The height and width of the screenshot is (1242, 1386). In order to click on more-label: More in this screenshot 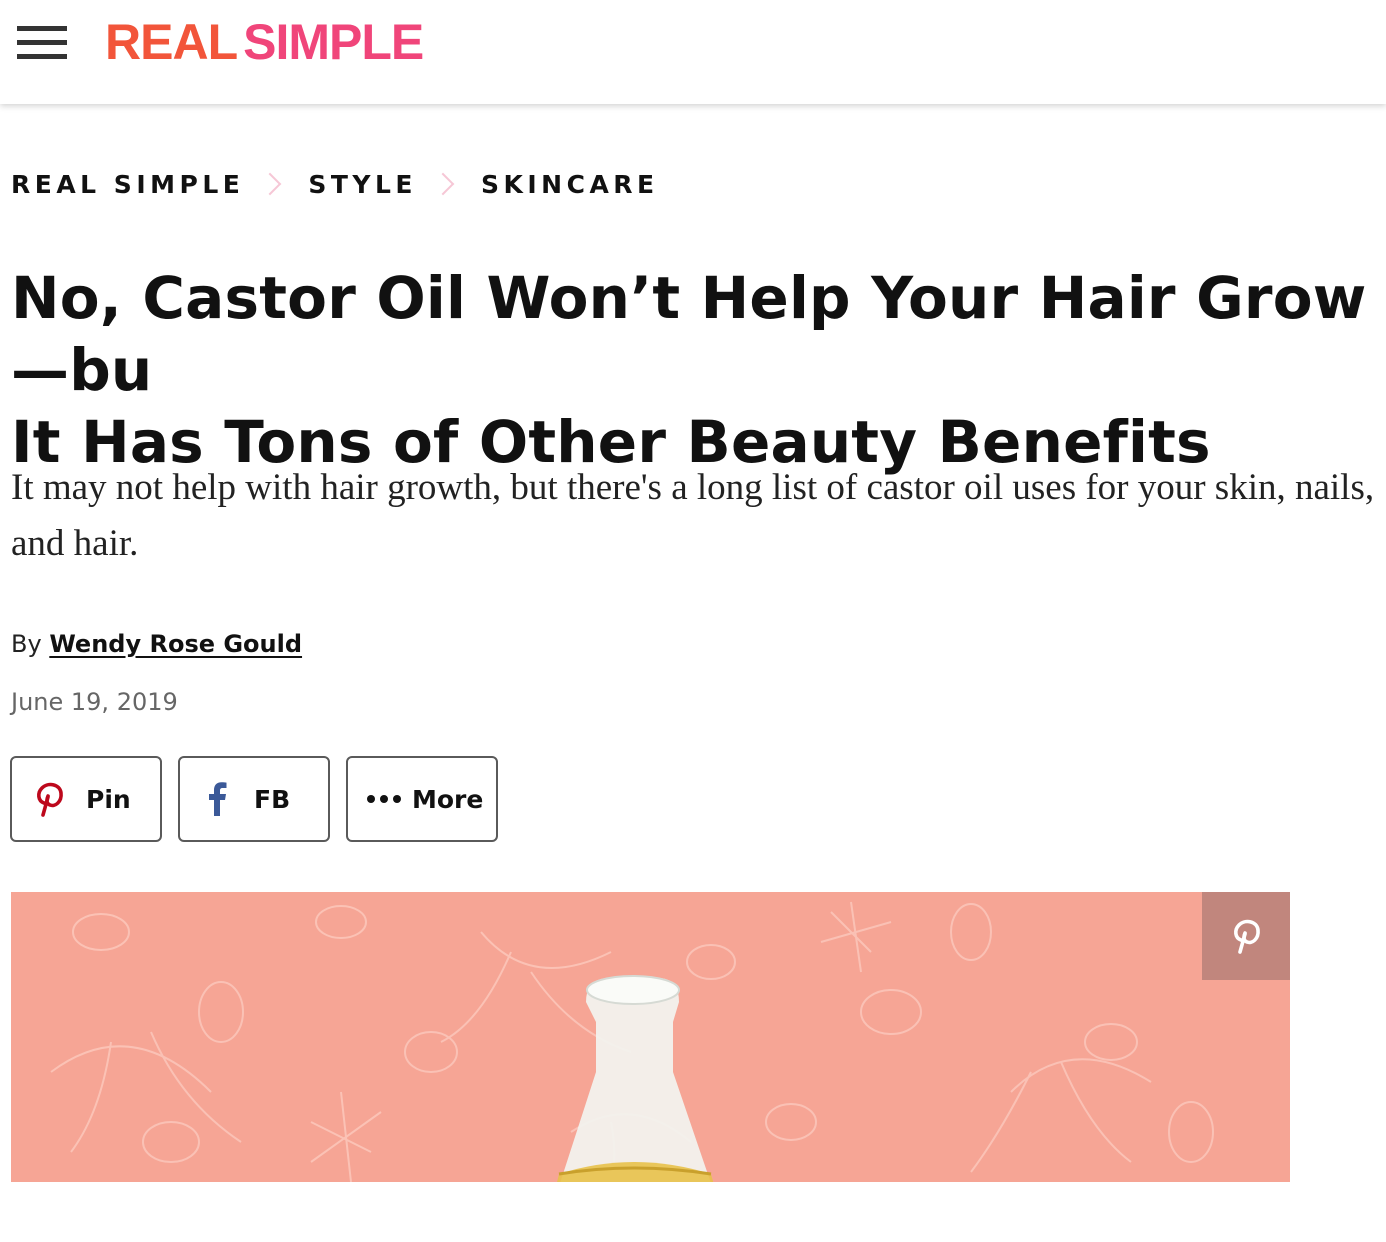, I will do `click(448, 799)`.